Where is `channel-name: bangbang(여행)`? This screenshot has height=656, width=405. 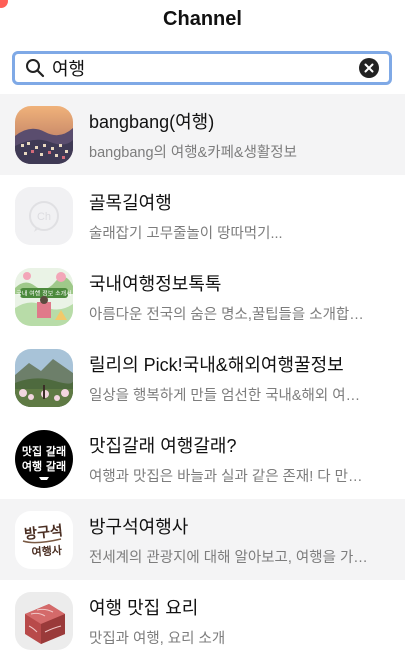 channel-name: bangbang(여행) is located at coordinates (152, 121).